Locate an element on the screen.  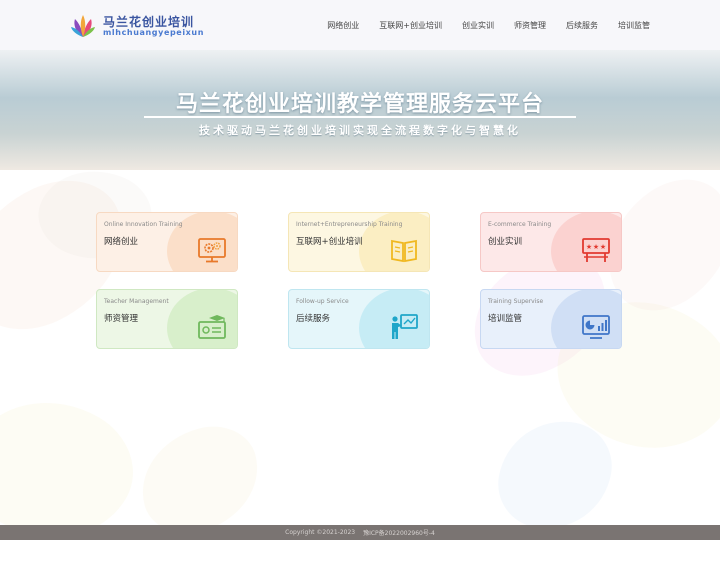
card-title: 培训监管 is located at coordinates (505, 319).